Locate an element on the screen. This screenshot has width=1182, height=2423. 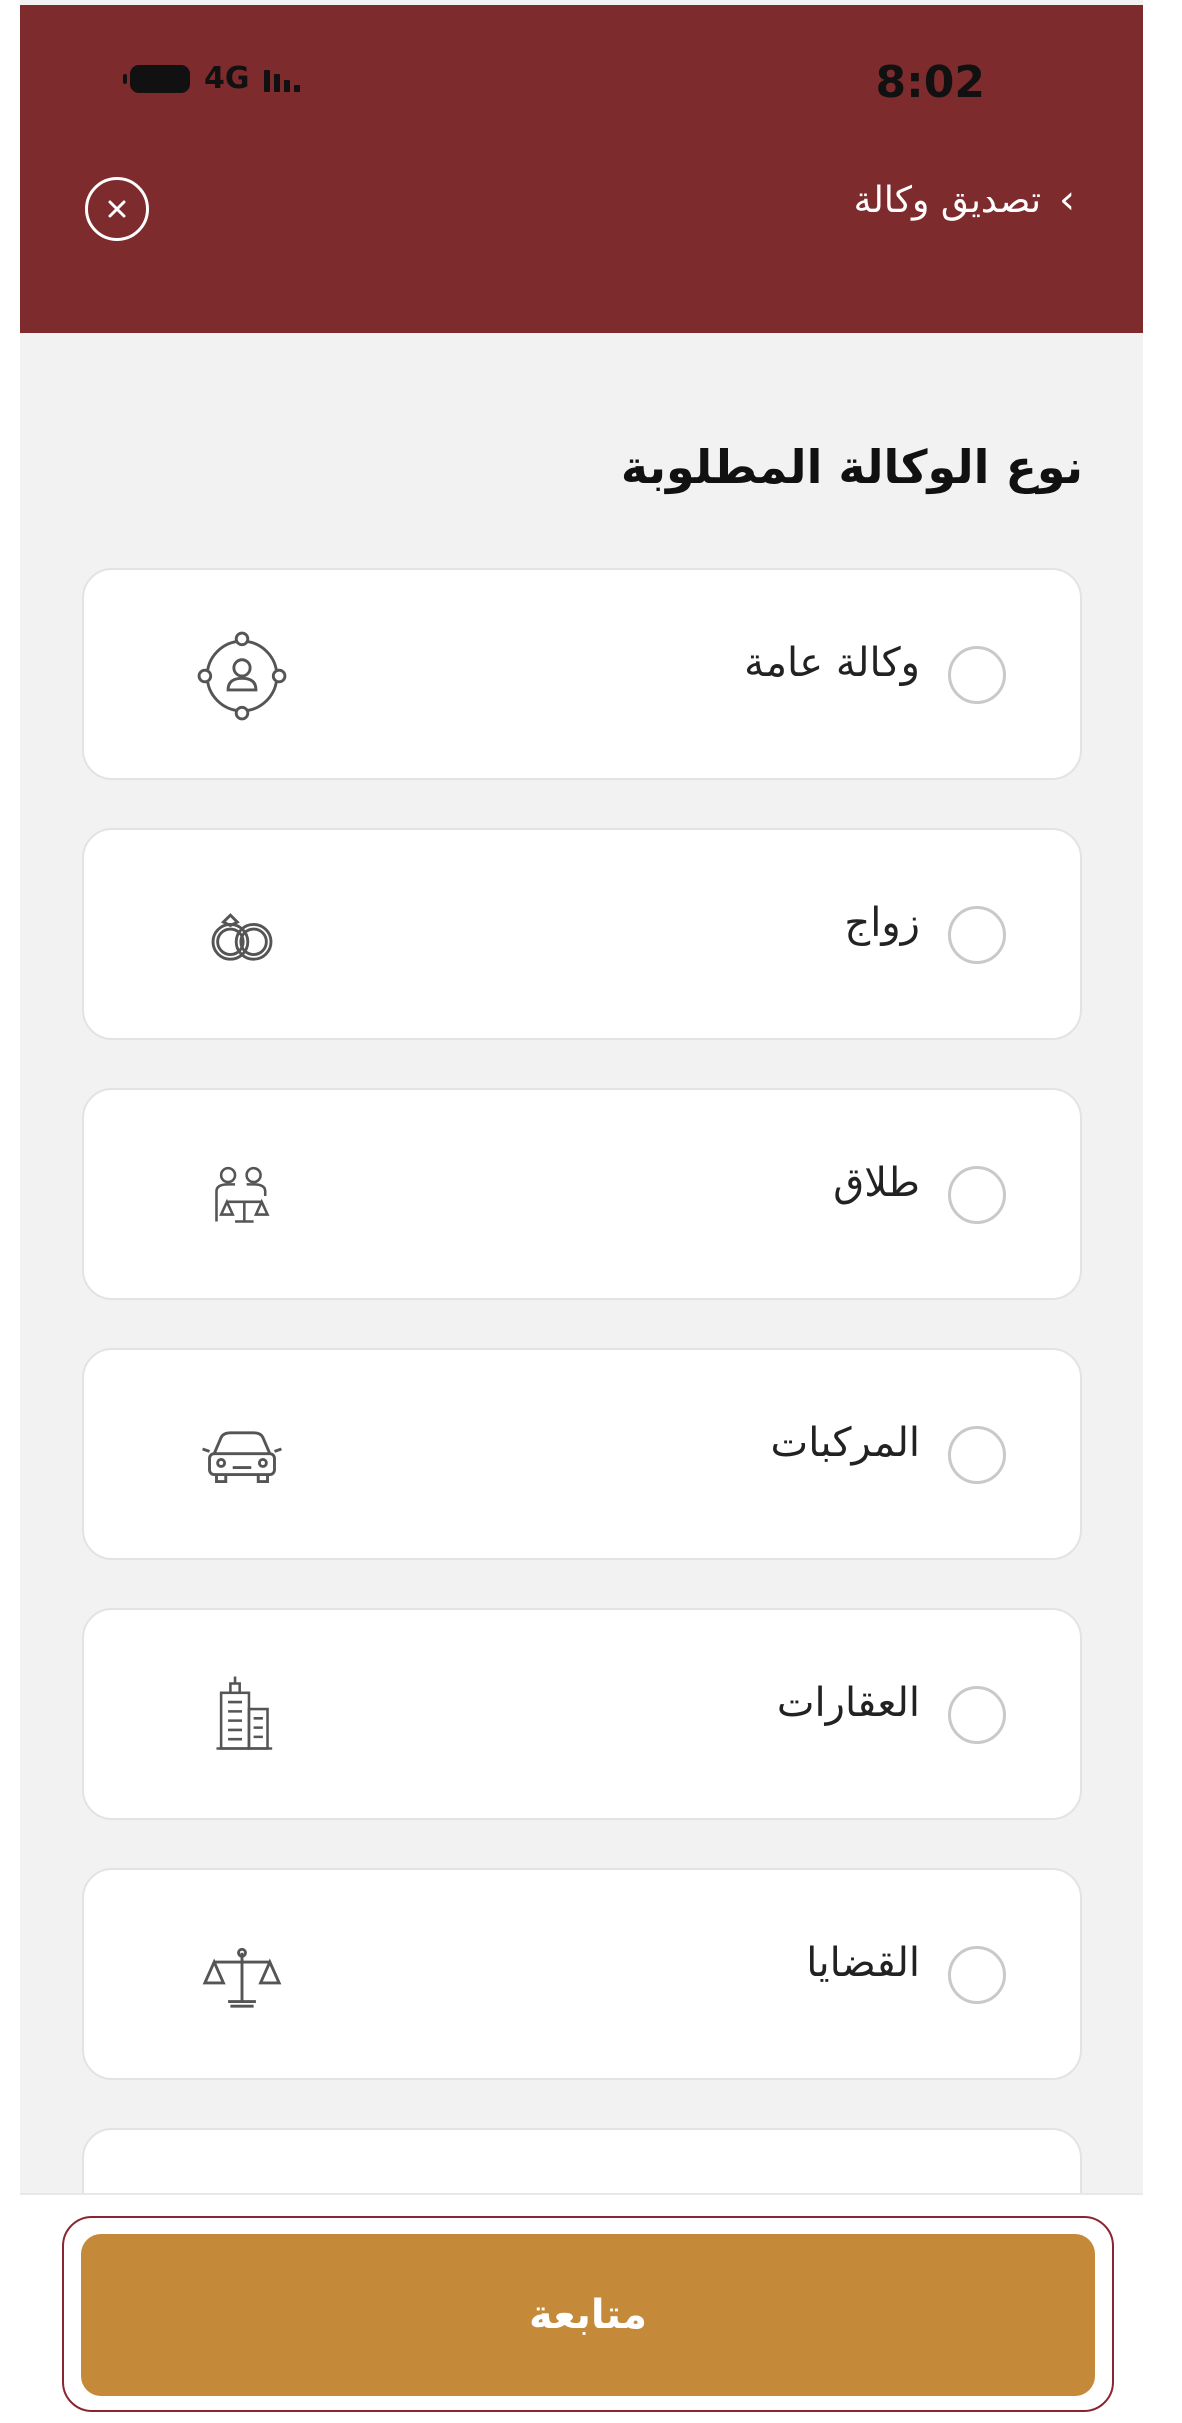
app-header: 4G 8:02 › تصديق وكالة is located at coordinates (581, 169).